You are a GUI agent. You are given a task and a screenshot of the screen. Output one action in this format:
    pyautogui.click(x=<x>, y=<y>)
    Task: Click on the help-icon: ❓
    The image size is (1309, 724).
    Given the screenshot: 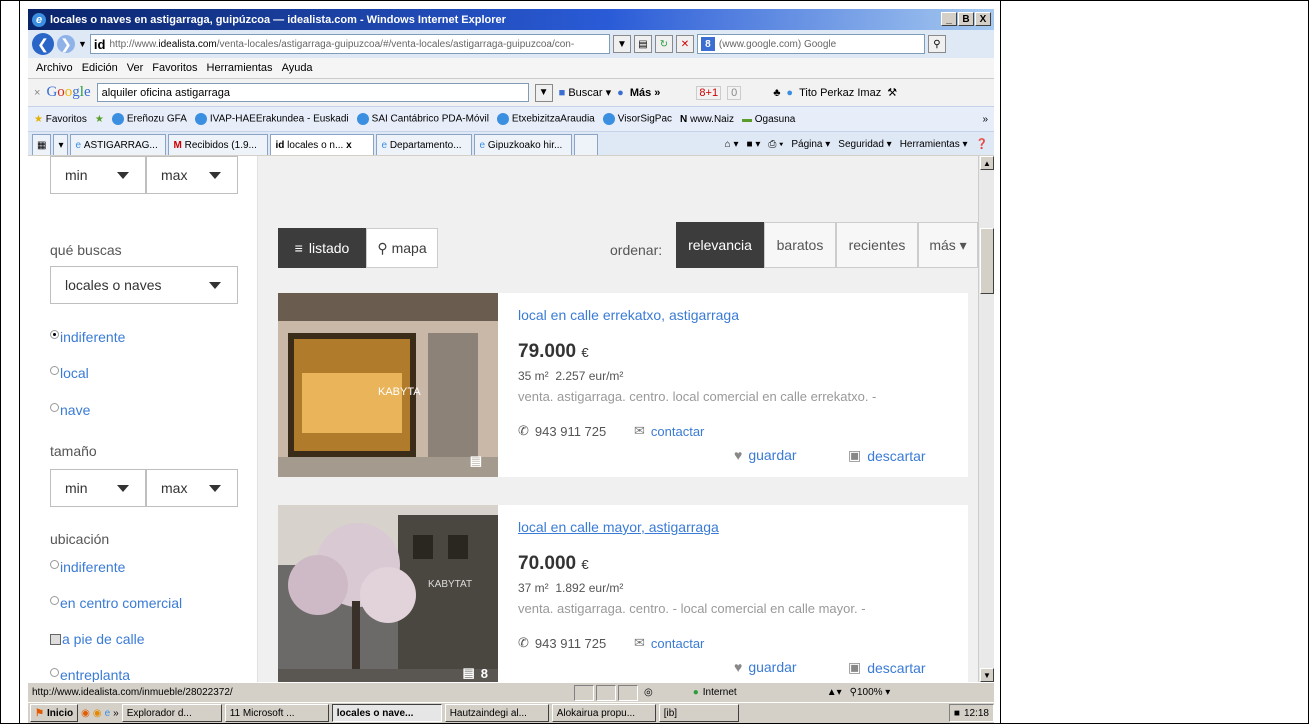 What is the action you would take?
    pyautogui.click(x=982, y=144)
    